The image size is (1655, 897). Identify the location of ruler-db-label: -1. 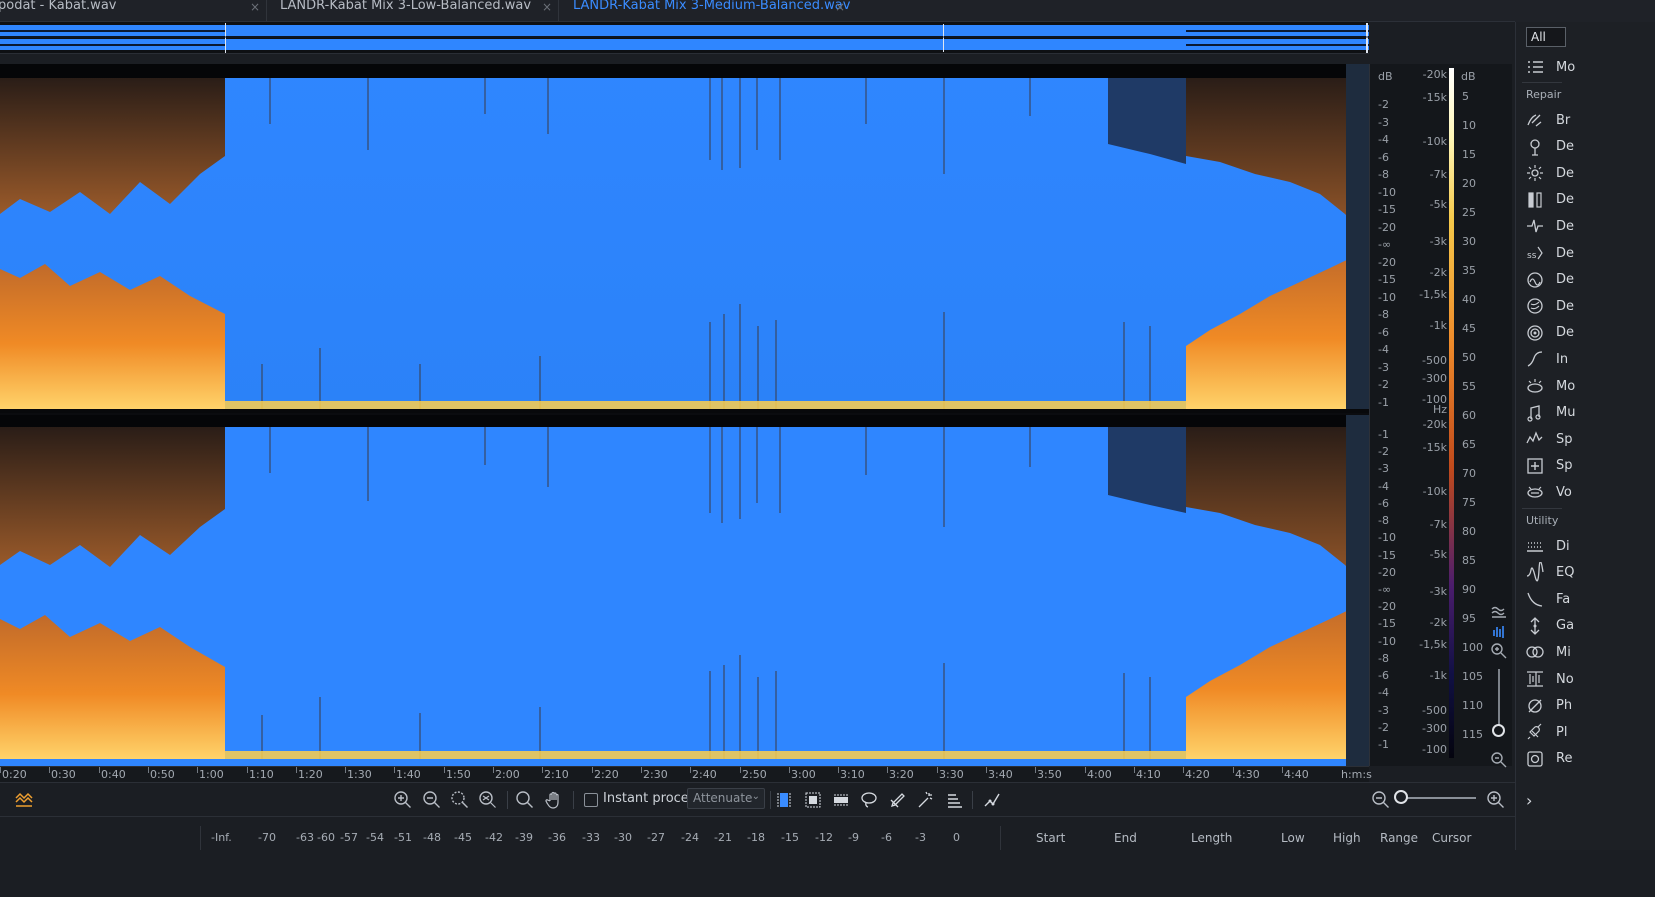
(1383, 744).